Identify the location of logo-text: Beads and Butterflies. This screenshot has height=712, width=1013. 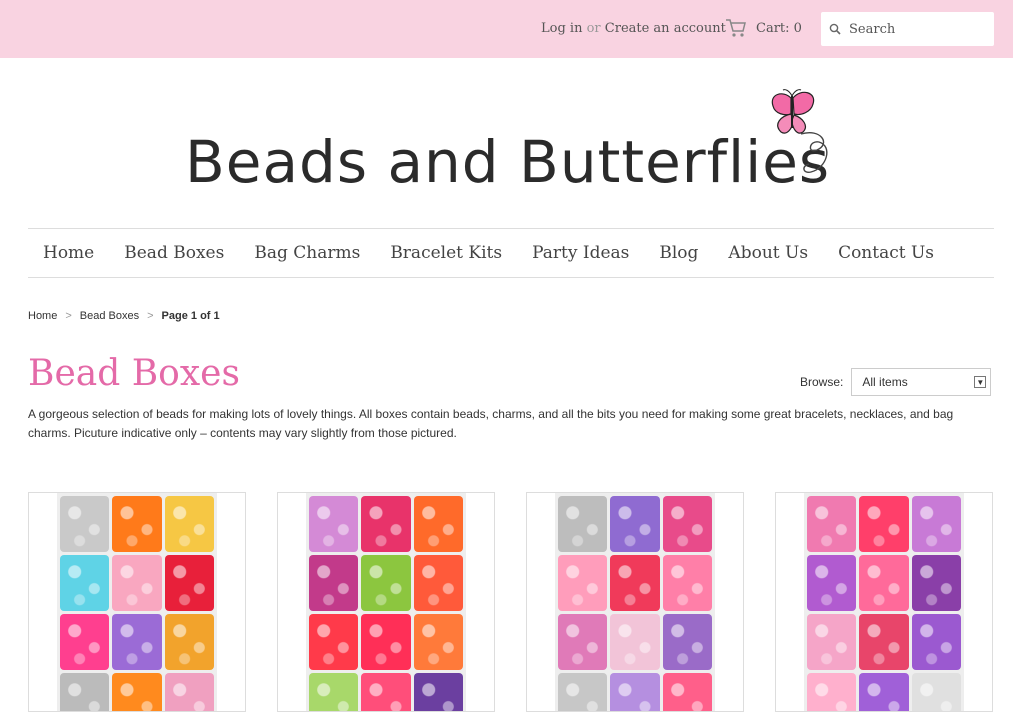
(508, 162).